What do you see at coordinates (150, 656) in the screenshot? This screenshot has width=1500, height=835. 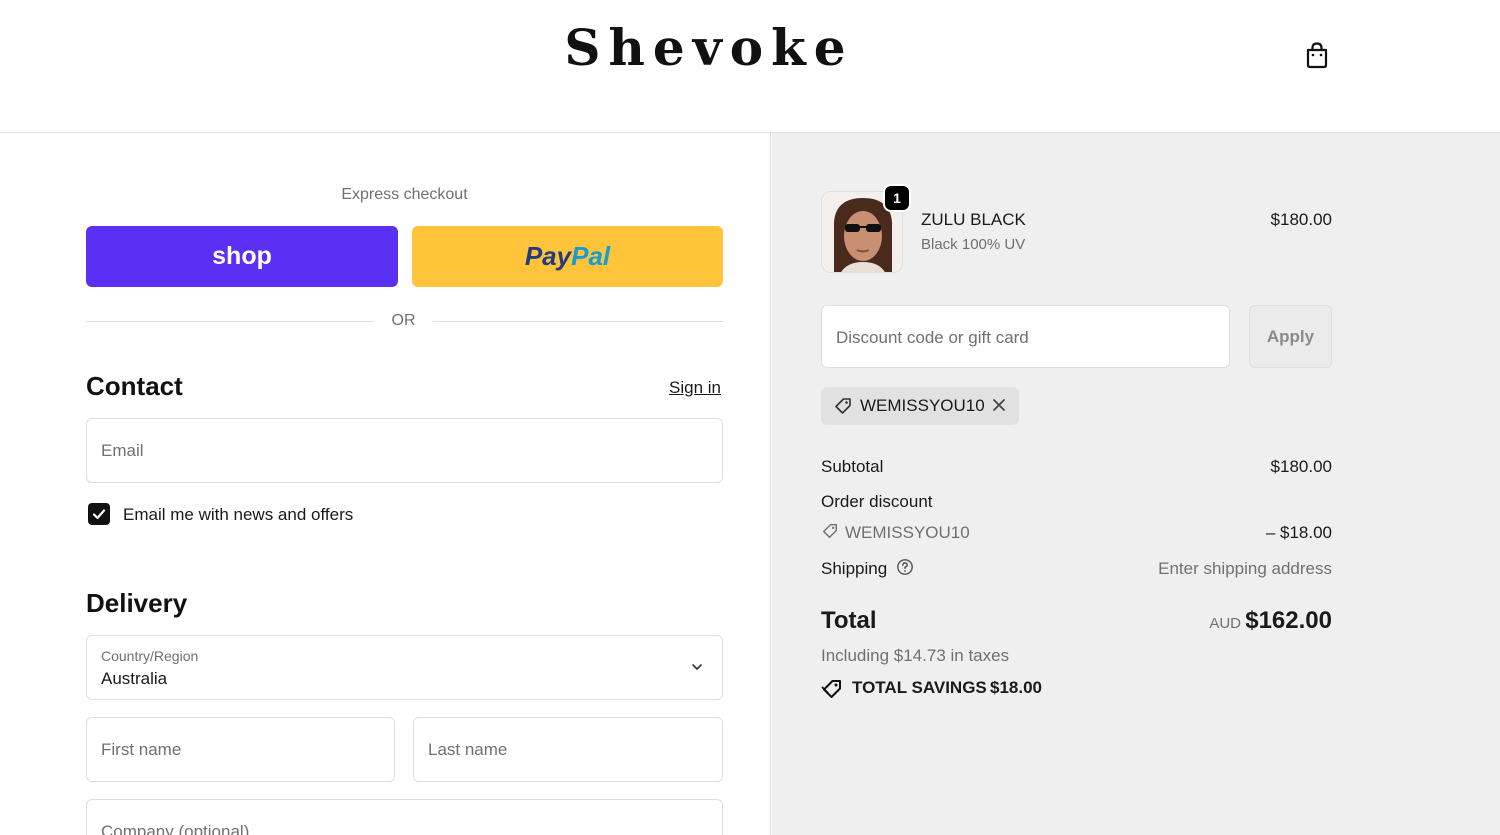 I see `country-label: Country/Region` at bounding box center [150, 656].